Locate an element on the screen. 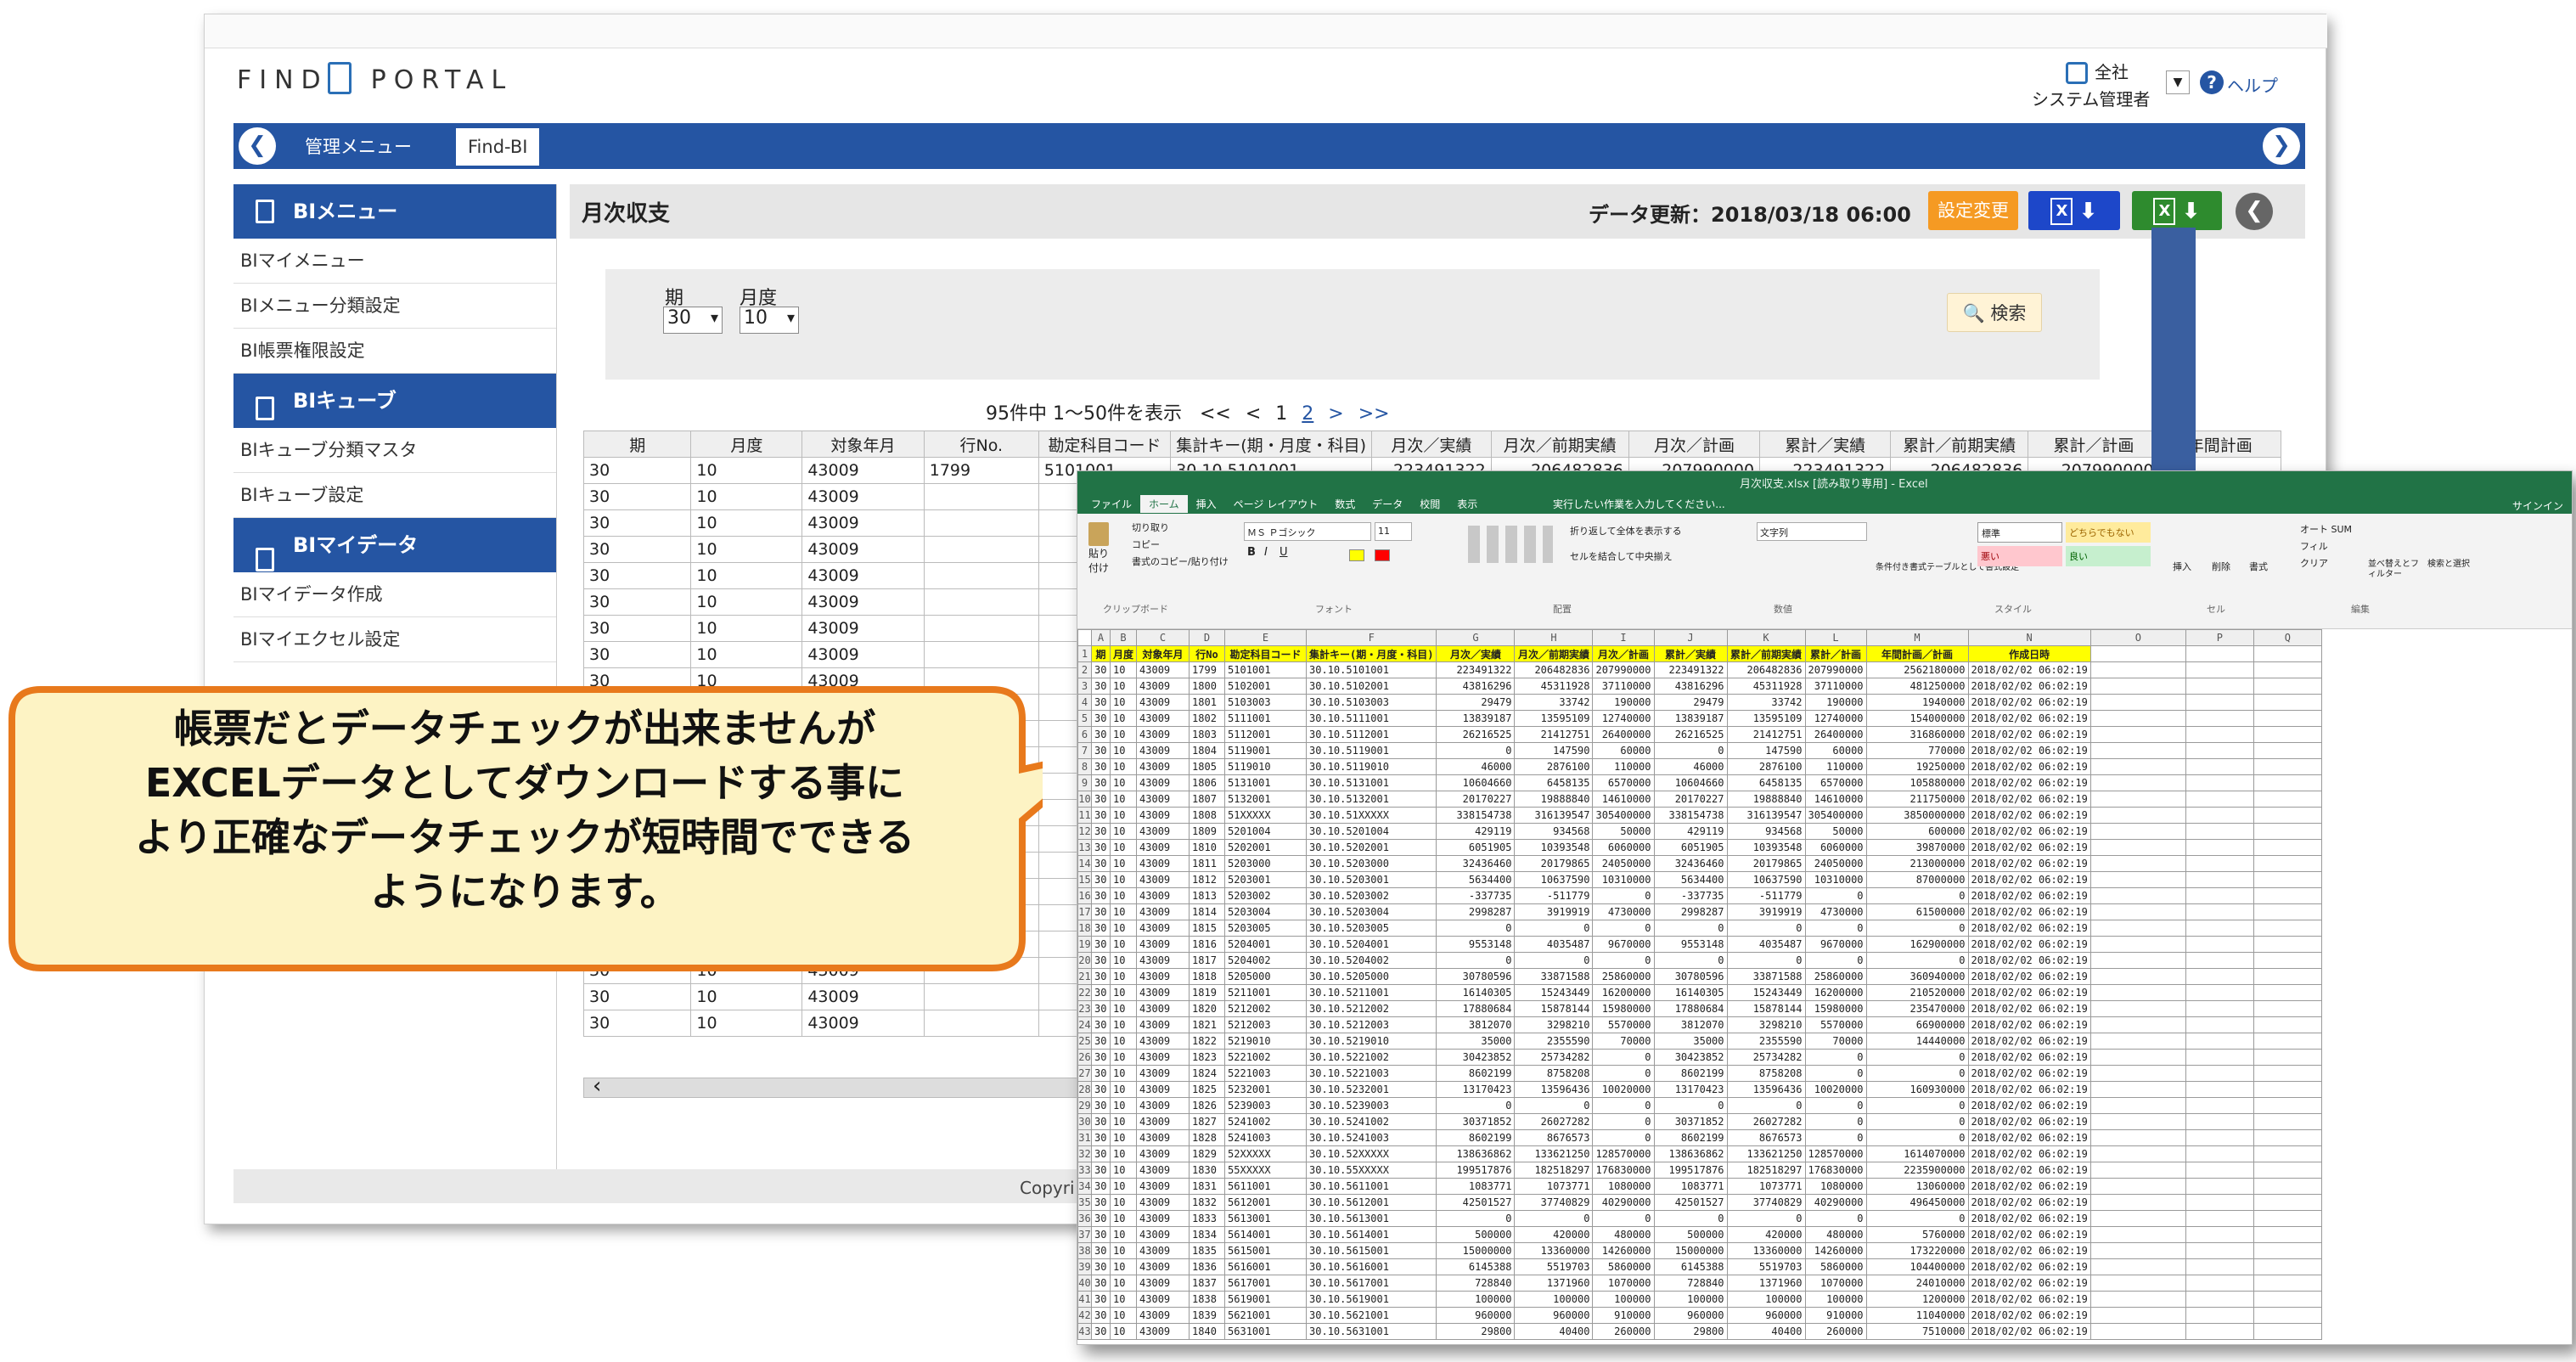  row-number: 9 is located at coordinates (1084, 782).